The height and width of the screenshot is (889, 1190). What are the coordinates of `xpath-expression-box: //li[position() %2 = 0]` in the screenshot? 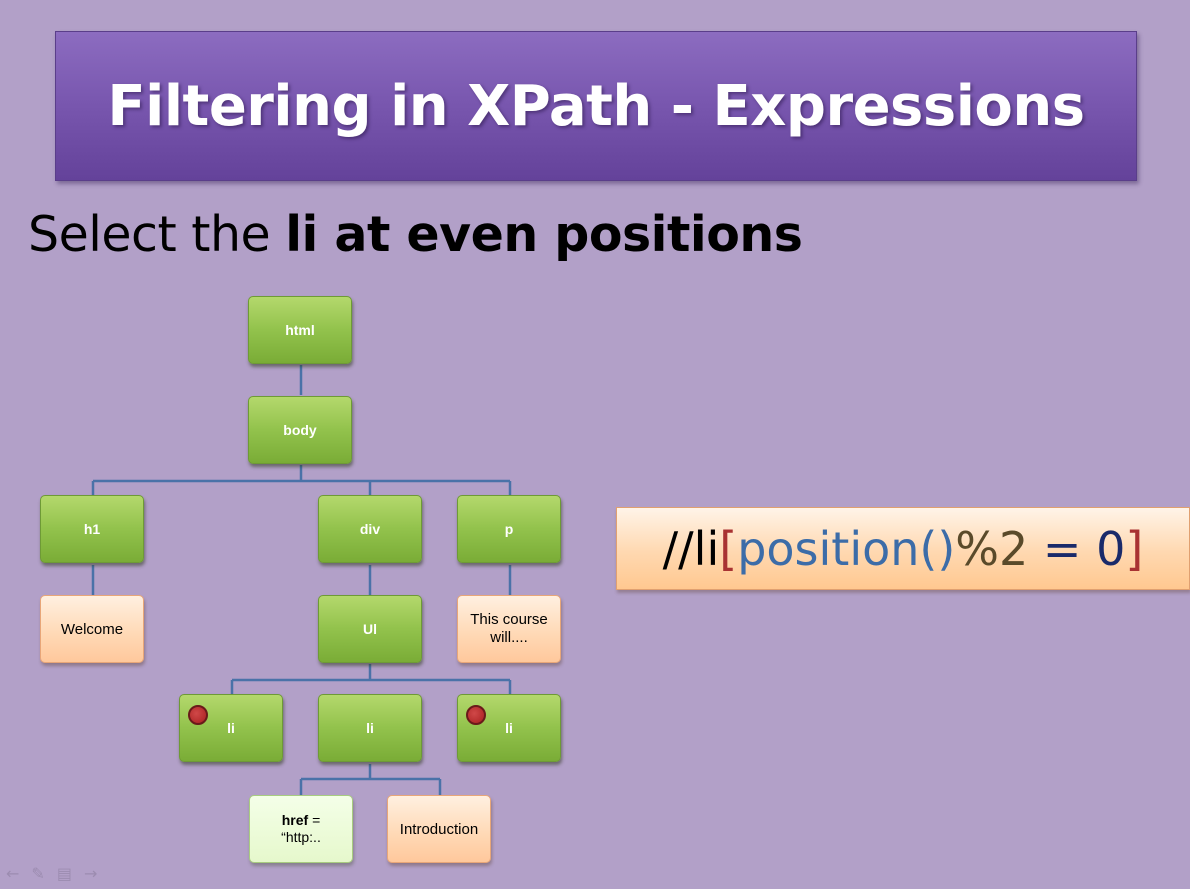 It's located at (903, 548).